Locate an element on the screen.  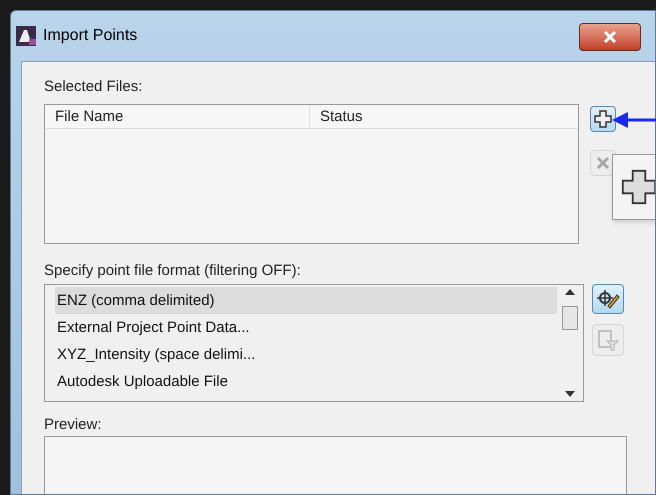
format-item: ENZ (comma delimited) is located at coordinates (306, 300).